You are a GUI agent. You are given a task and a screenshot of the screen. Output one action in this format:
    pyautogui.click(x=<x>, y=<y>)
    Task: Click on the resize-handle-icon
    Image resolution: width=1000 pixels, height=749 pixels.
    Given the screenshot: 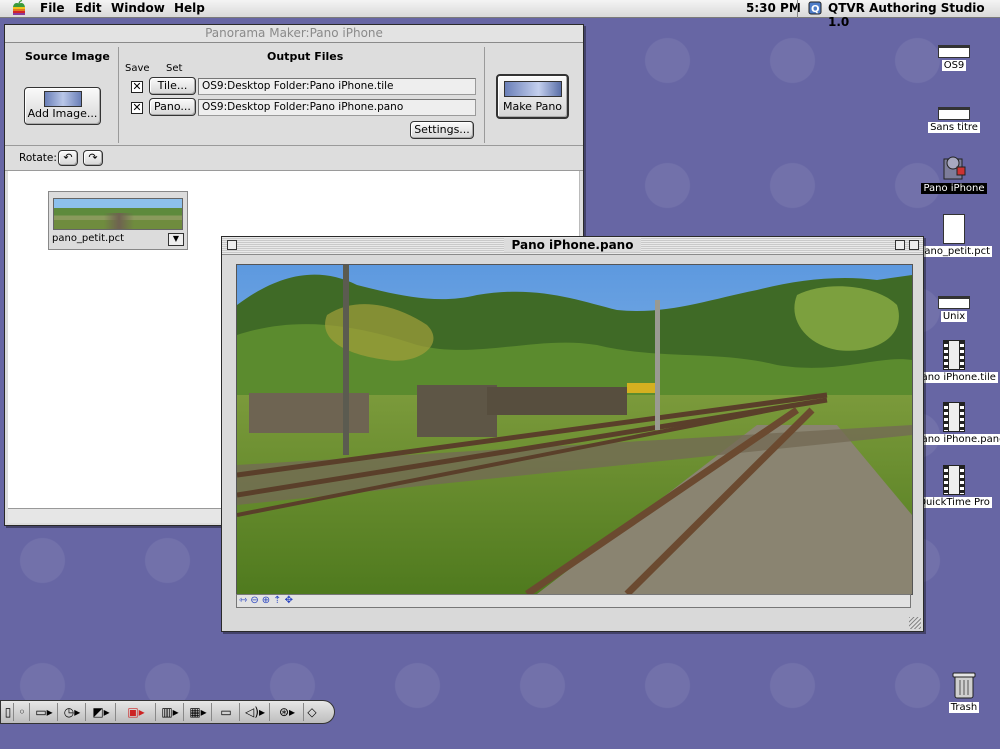 What is the action you would take?
    pyautogui.click(x=915, y=623)
    